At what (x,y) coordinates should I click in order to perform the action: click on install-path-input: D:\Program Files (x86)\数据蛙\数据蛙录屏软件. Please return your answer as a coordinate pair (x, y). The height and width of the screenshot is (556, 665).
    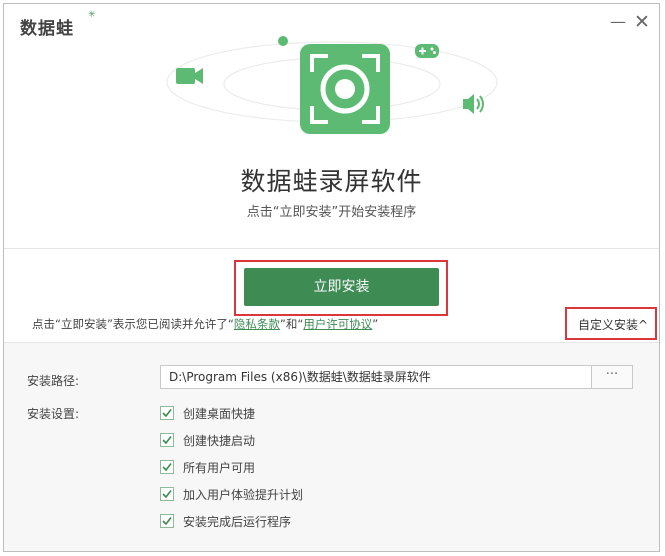
    Looking at the image, I should click on (376, 377).